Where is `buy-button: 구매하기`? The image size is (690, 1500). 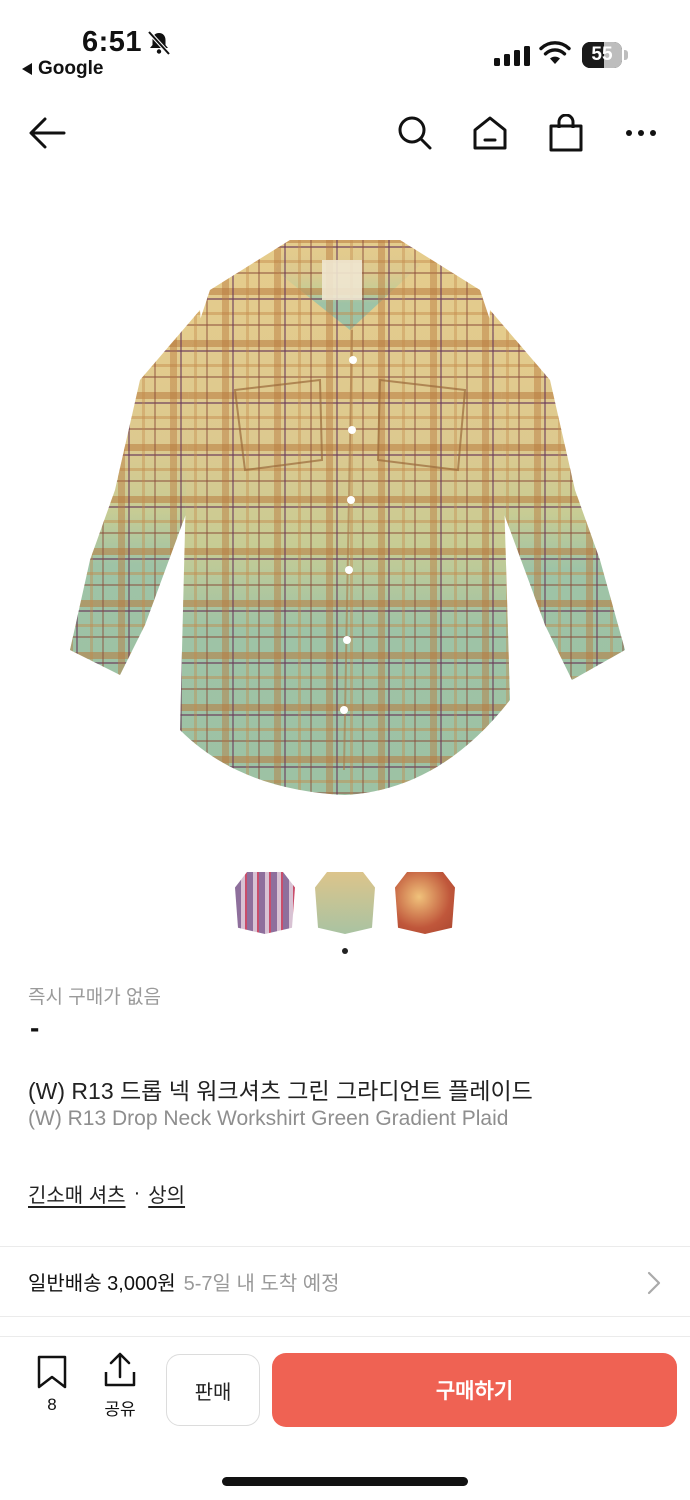 buy-button: 구매하기 is located at coordinates (474, 1390).